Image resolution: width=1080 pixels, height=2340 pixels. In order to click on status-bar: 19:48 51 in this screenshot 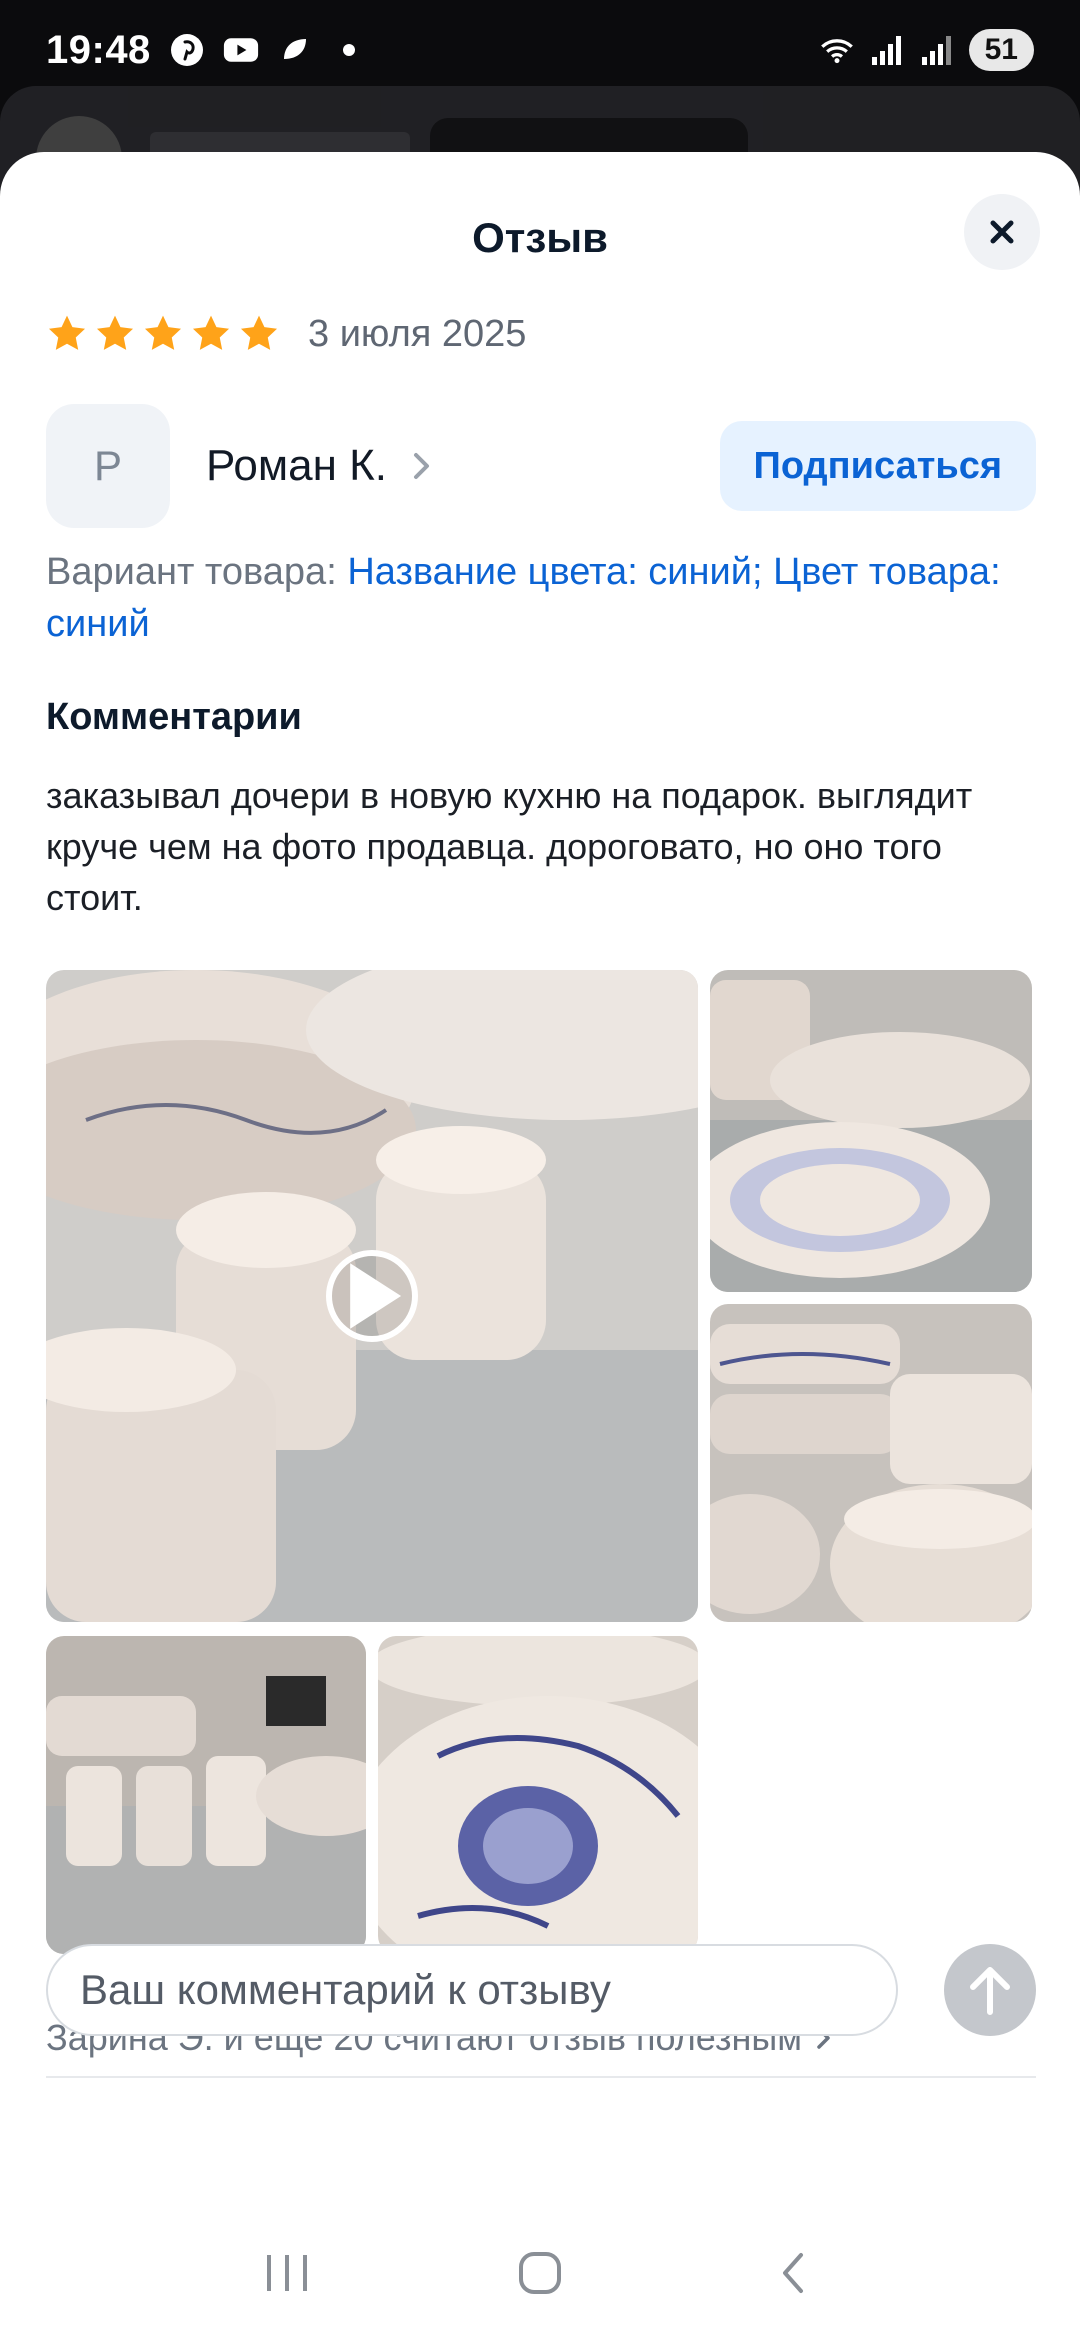, I will do `click(540, 50)`.